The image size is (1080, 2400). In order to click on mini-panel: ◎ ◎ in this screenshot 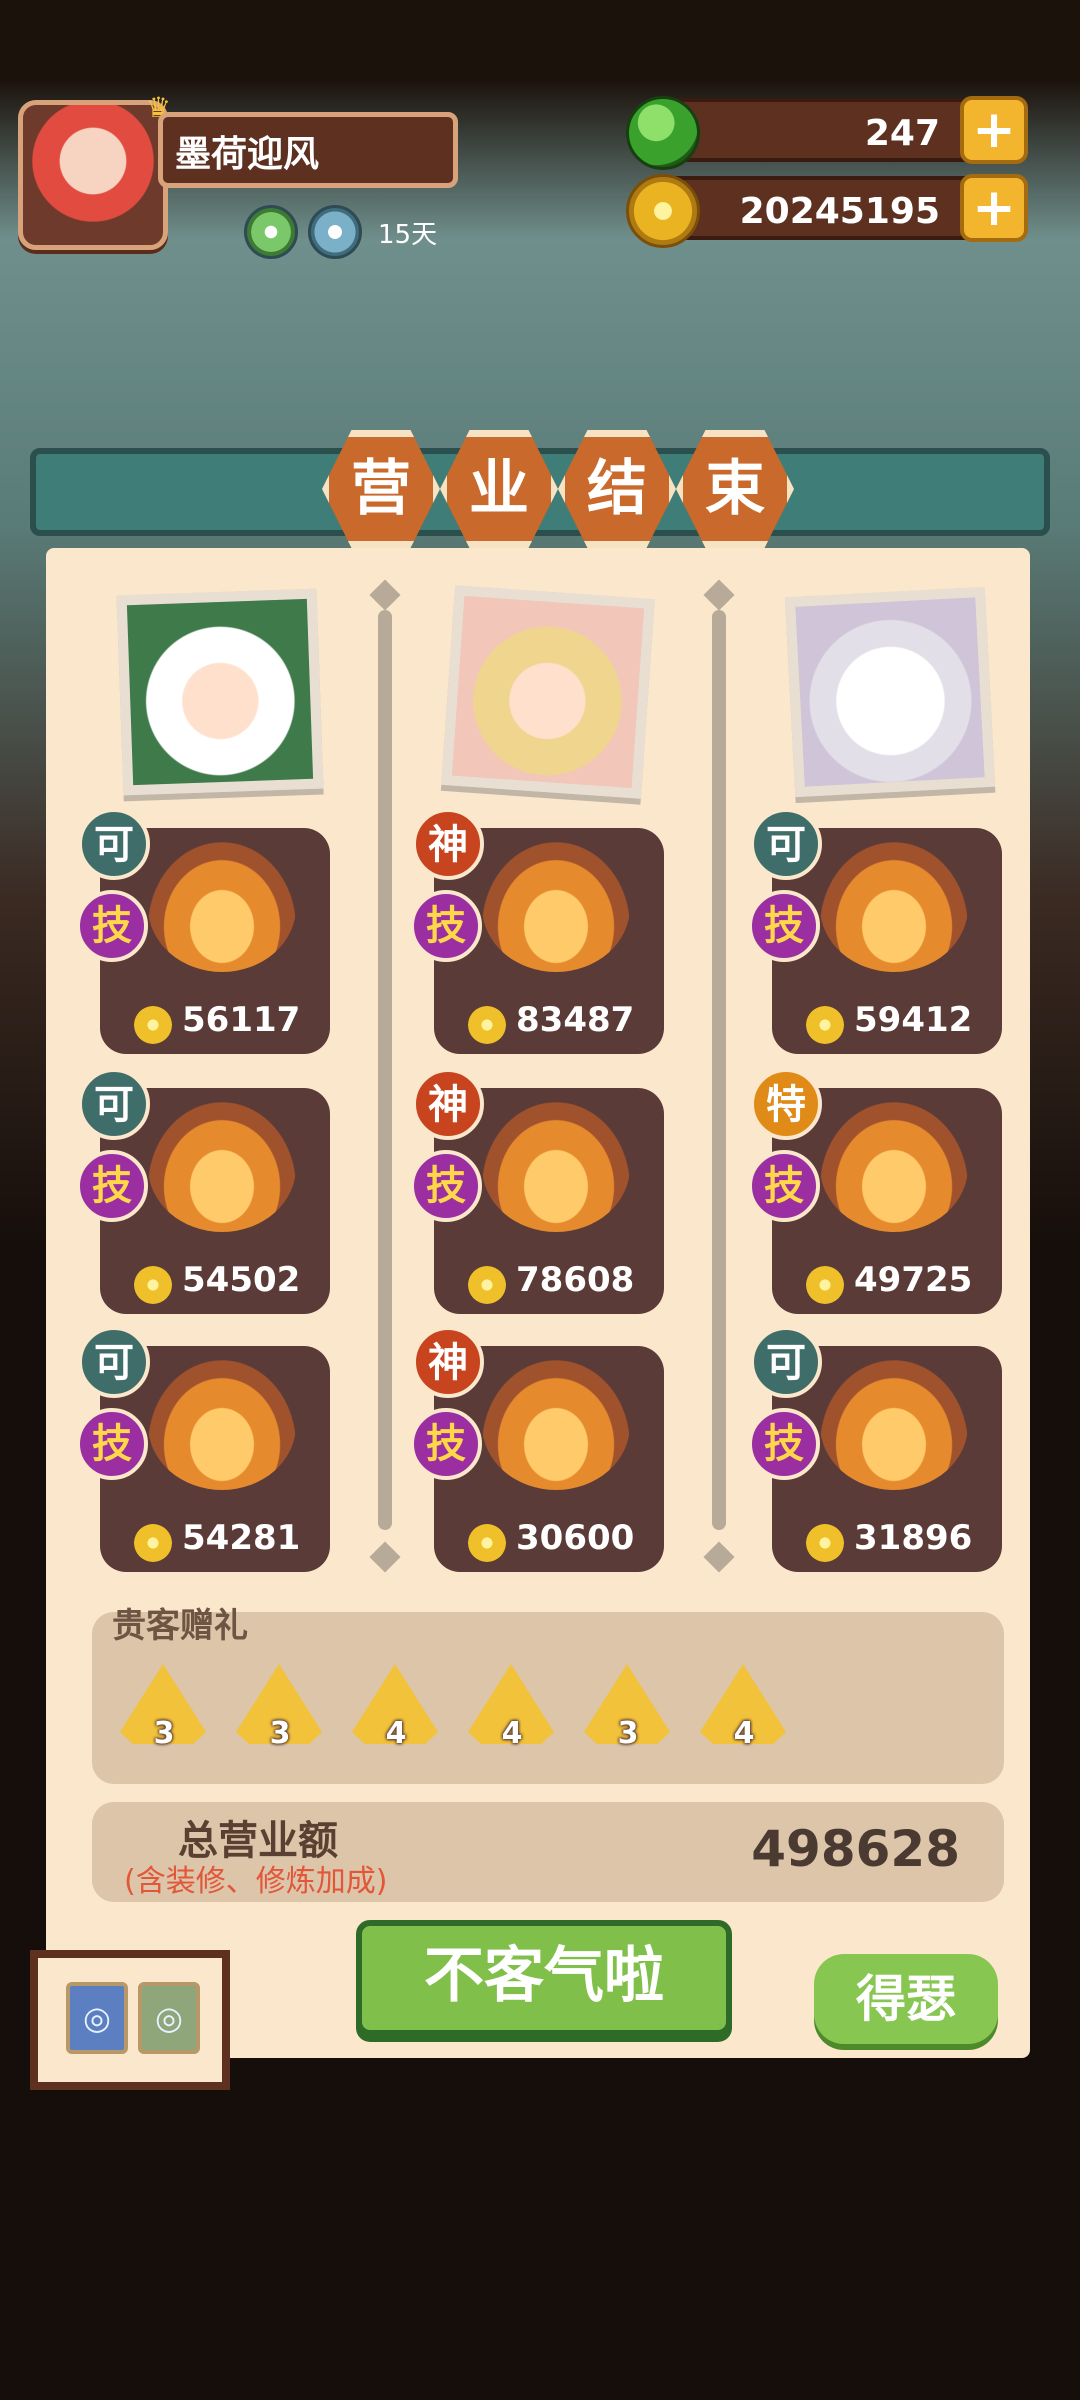, I will do `click(130, 2020)`.